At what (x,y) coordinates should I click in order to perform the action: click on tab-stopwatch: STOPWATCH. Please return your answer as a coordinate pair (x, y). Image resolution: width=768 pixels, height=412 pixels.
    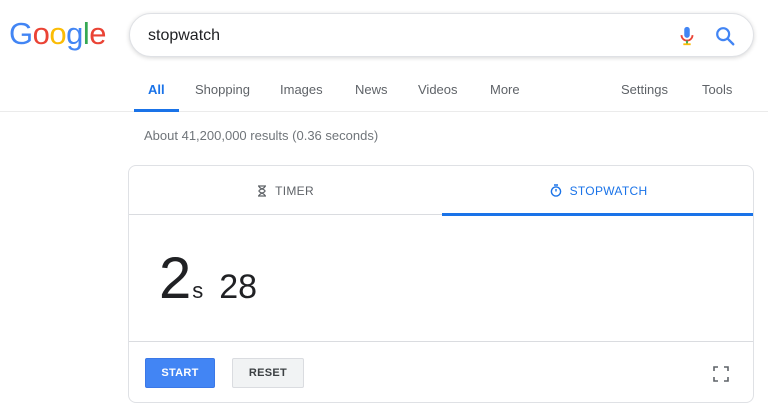
    Looking at the image, I should click on (597, 191).